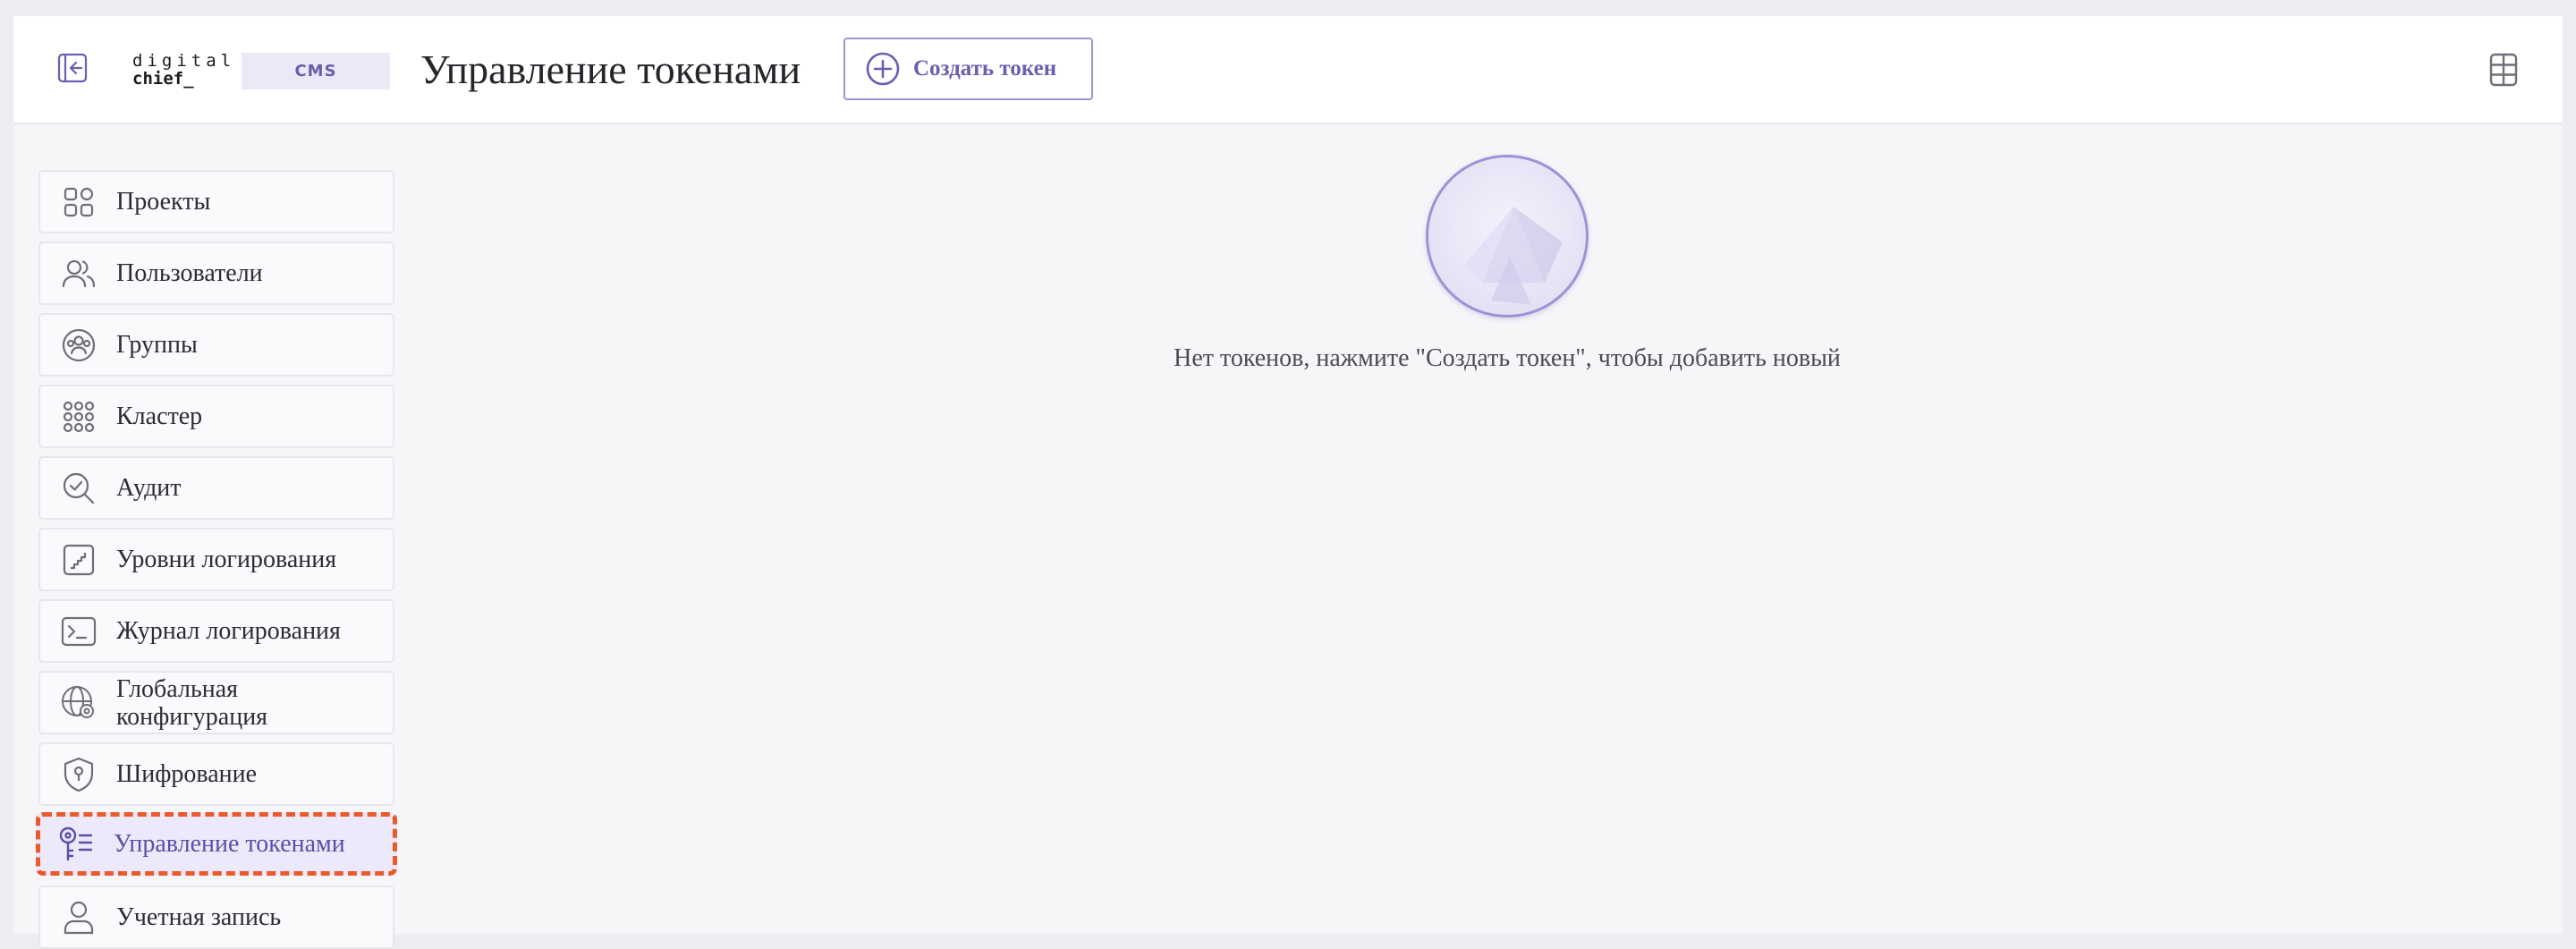 This screenshot has height=949, width=2576. I want to click on cms-badge: CMS, so click(316, 71).